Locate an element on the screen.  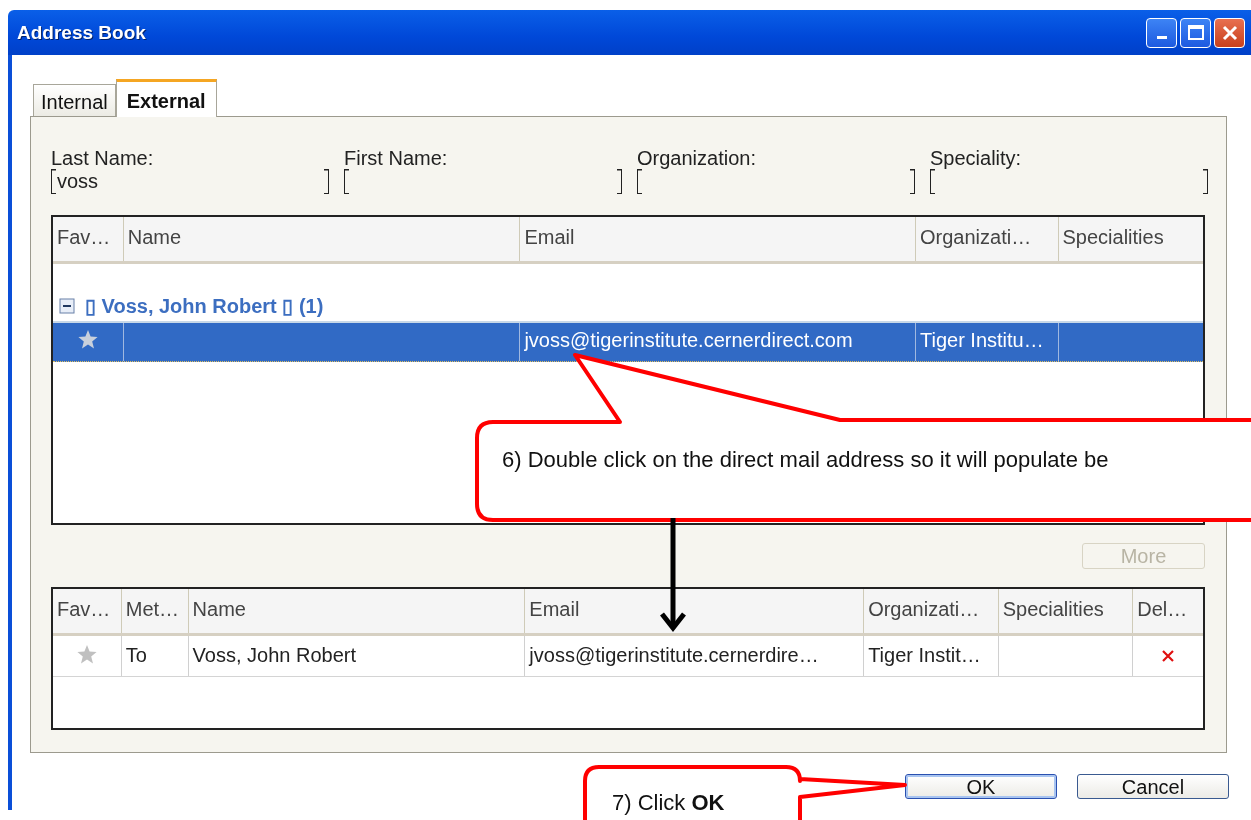
window-title: Address Book is located at coordinates (82, 32).